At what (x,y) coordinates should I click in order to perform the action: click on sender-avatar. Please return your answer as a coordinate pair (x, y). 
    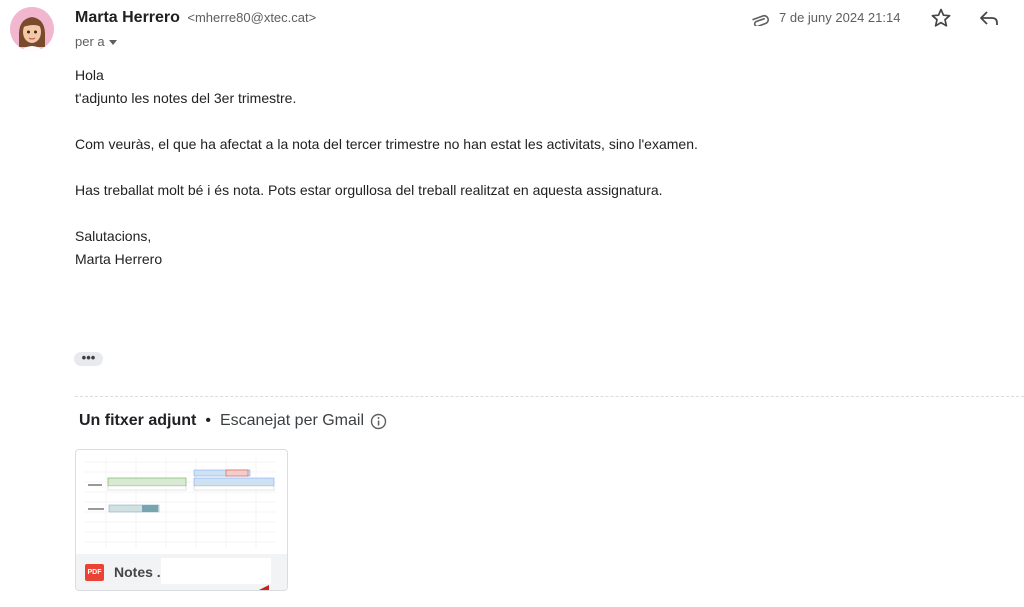
    Looking at the image, I should click on (32, 29).